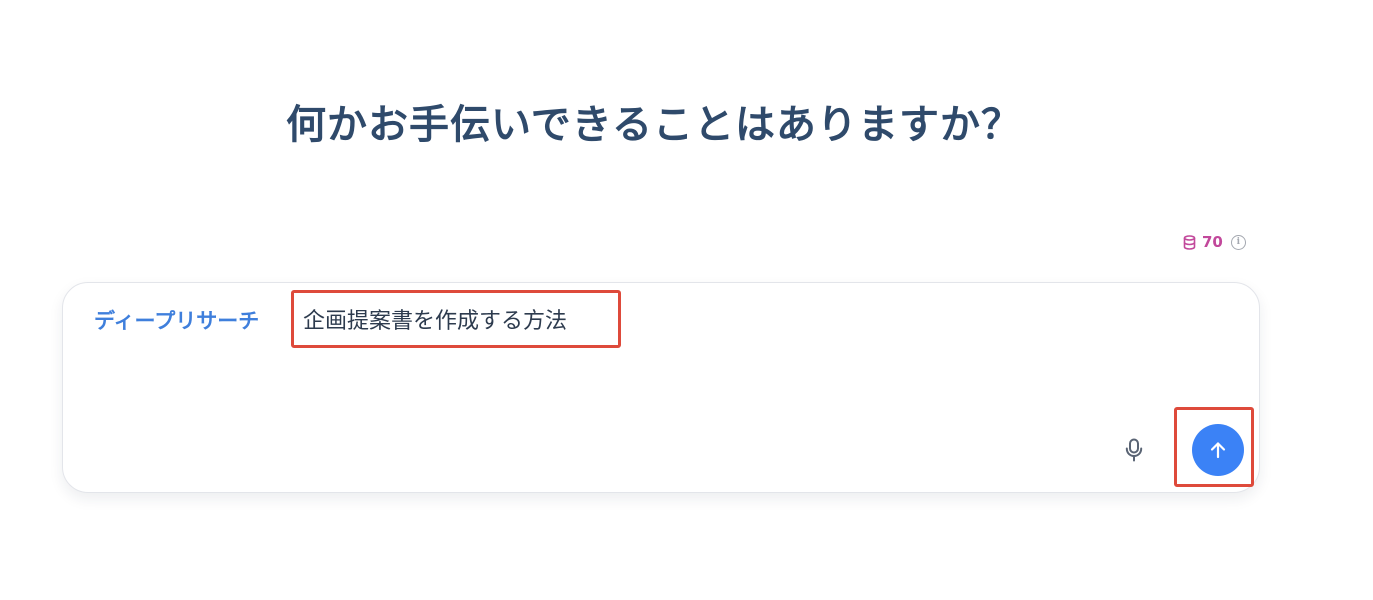 The height and width of the screenshot is (600, 1373). I want to click on microphone-icon, so click(1134, 450).